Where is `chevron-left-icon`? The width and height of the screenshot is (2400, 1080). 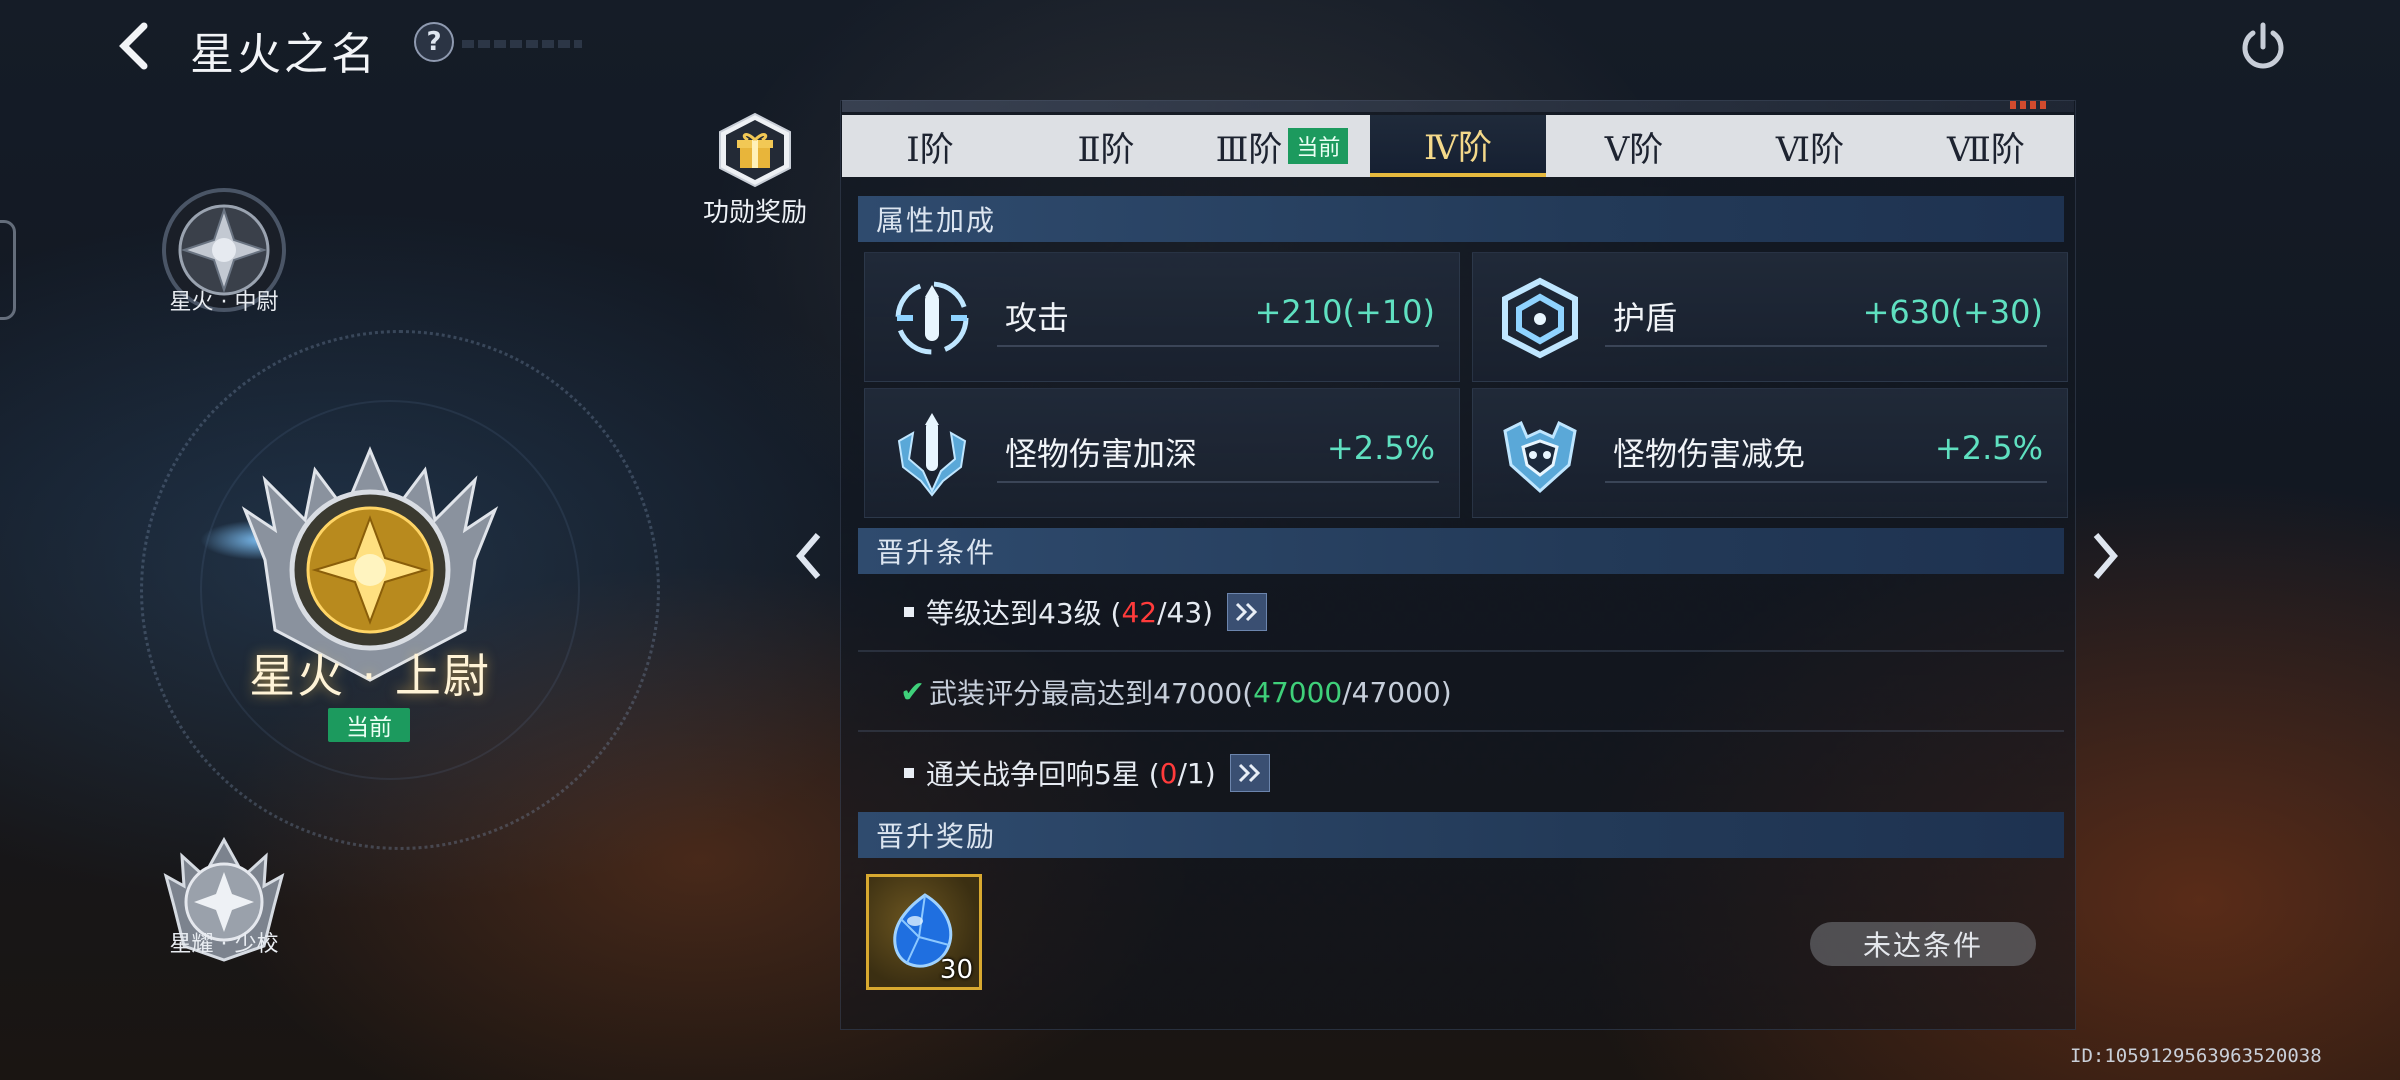
chevron-left-icon is located at coordinates (808, 556).